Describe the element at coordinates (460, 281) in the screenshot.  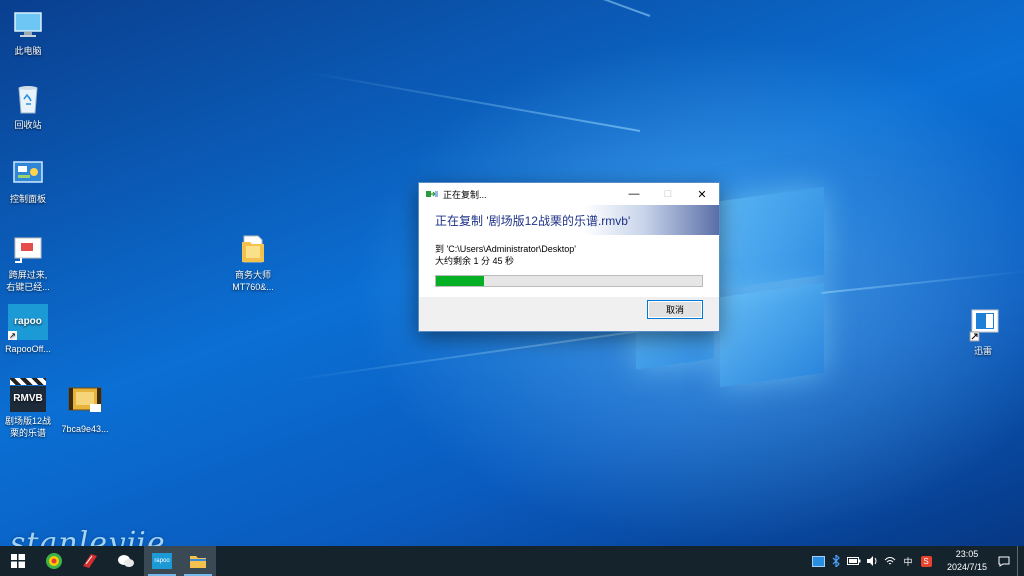
I see `progress-fill` at that location.